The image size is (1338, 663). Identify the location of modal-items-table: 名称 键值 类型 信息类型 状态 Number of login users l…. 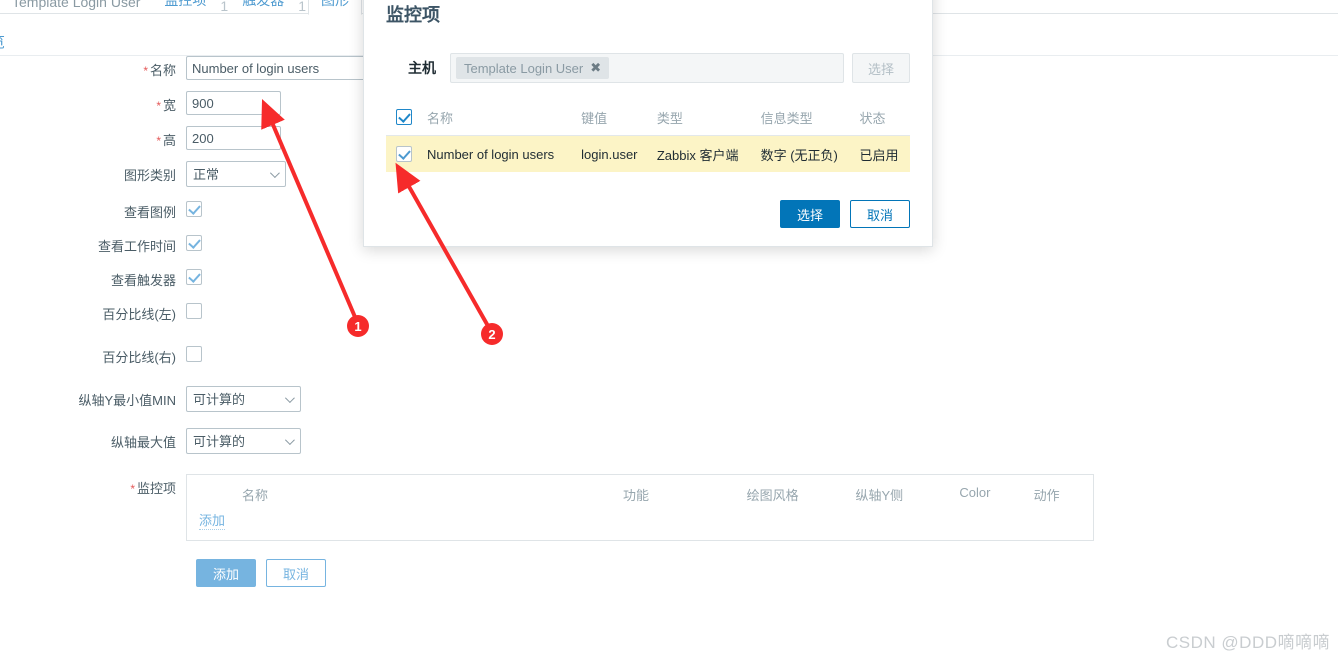
(648, 135).